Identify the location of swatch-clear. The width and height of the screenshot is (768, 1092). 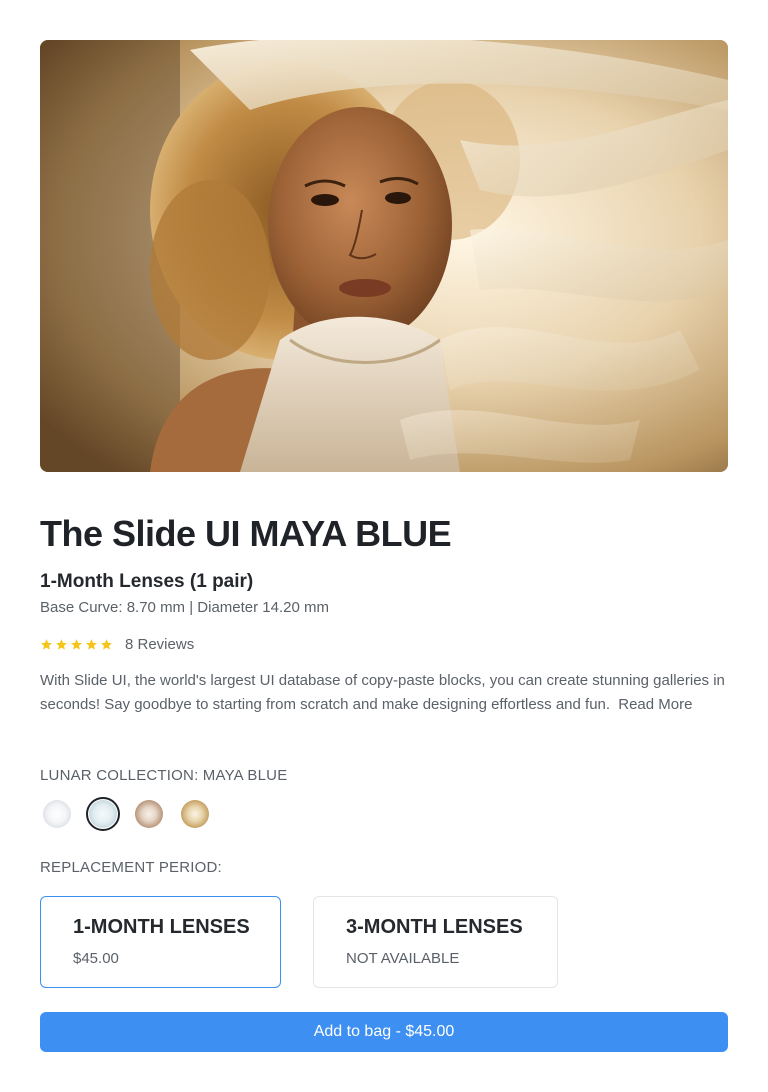
(57, 814).